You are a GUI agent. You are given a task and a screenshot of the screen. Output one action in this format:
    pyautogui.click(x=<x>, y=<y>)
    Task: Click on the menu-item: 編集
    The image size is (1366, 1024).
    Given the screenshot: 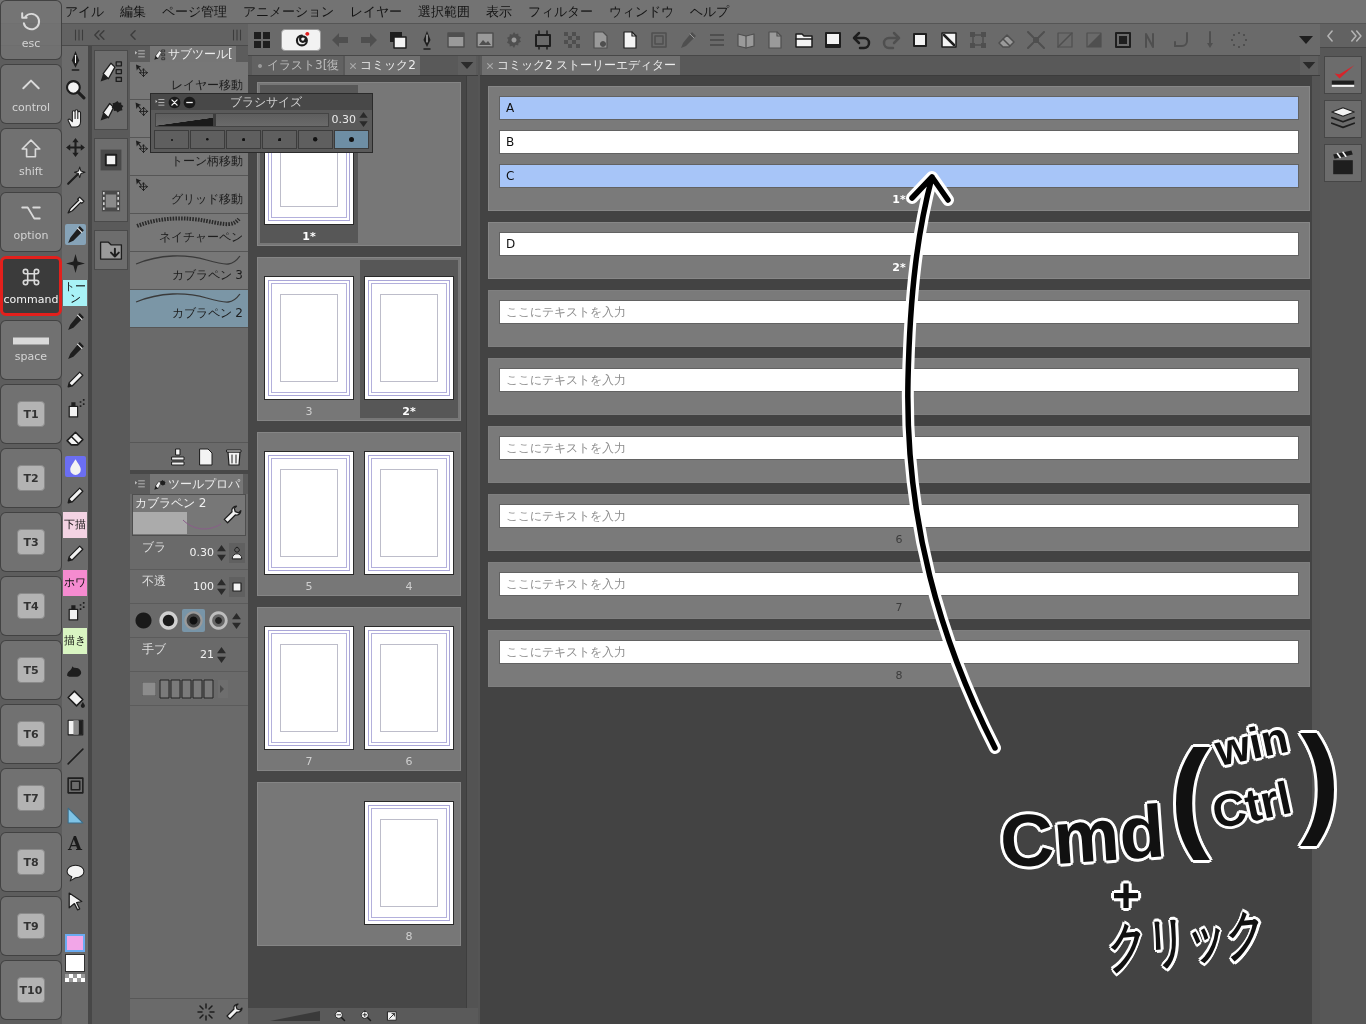 What is the action you would take?
    pyautogui.click(x=133, y=11)
    